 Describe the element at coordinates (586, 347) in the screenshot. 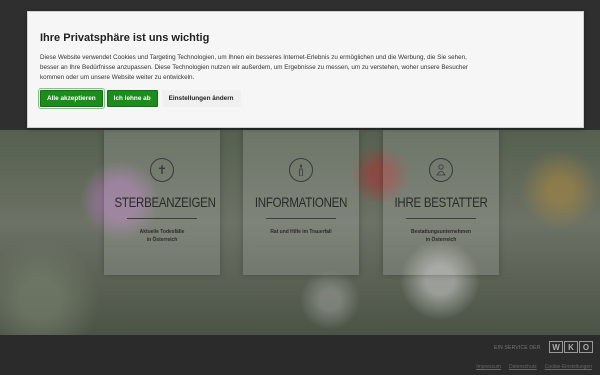

I see `wko-letter-o: O` at that location.